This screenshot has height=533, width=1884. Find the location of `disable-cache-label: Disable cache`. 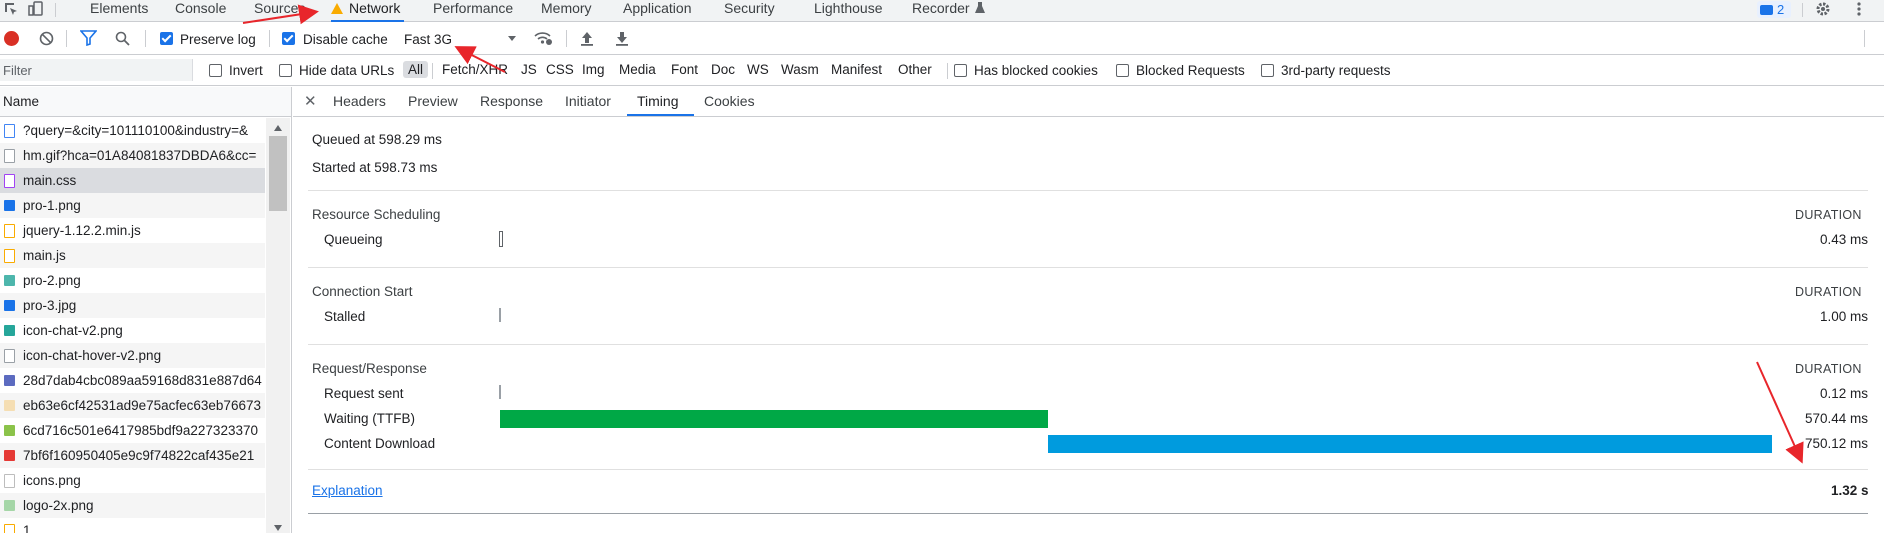

disable-cache-label: Disable cache is located at coordinates (345, 39).